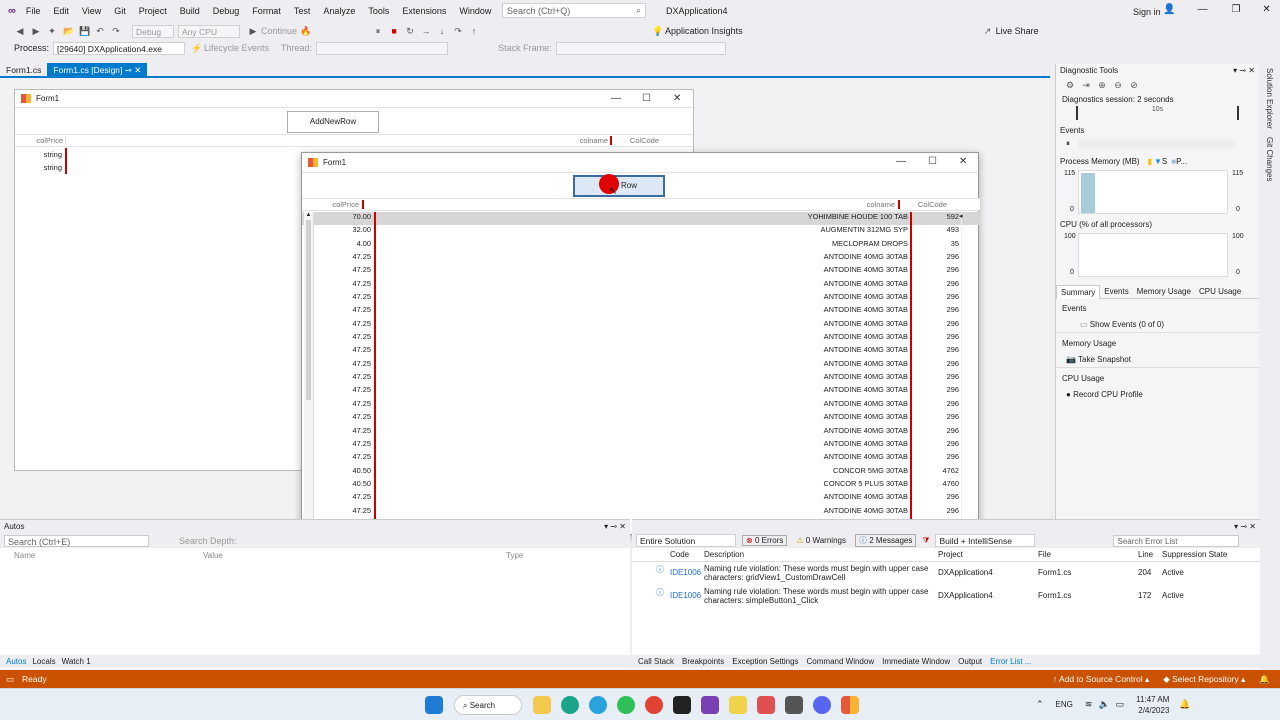 This screenshot has width=1280, height=720. What do you see at coordinates (640, 48) in the screenshot?
I see `stack-frame-dropdown` at bounding box center [640, 48].